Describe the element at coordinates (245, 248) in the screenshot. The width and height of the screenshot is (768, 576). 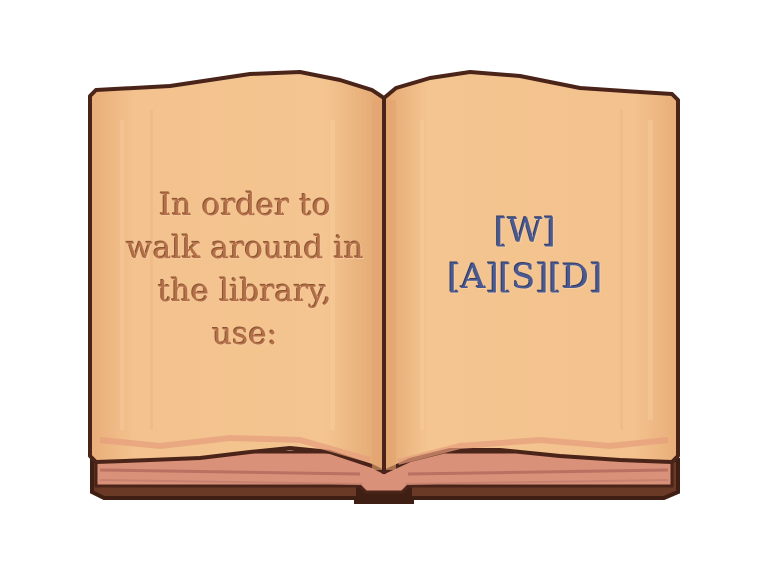
I see `instruction-line-2: walk around in` at that location.